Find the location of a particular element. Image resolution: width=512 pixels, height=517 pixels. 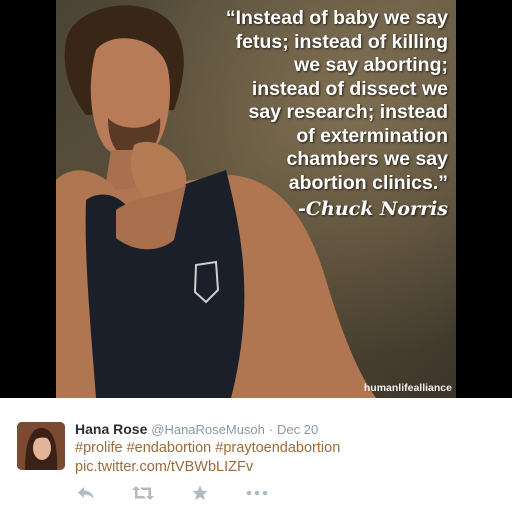

reply-icon is located at coordinates (86, 493).